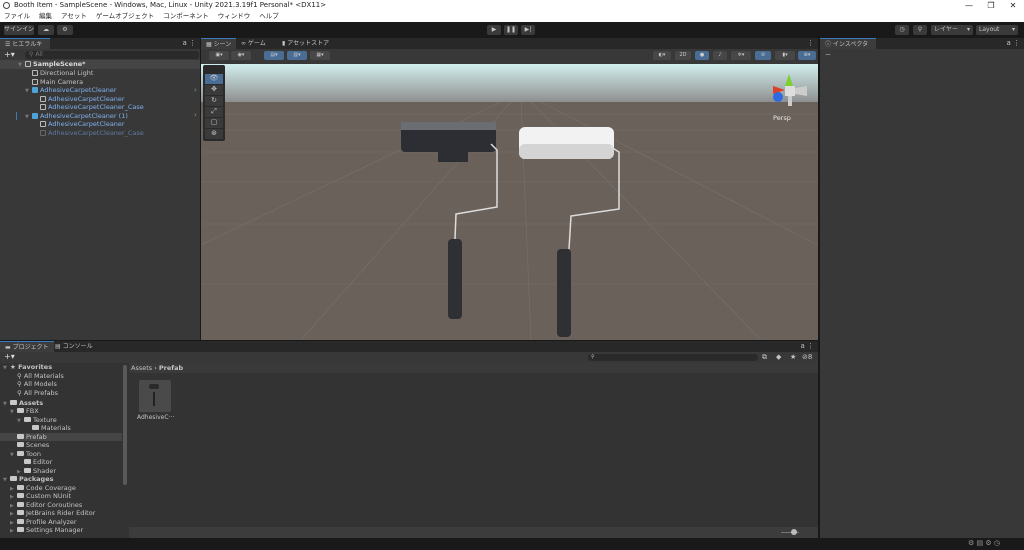 The width and height of the screenshot is (1024, 550). I want to click on hierarchy-search-input: ⚲ All, so click(112, 55).